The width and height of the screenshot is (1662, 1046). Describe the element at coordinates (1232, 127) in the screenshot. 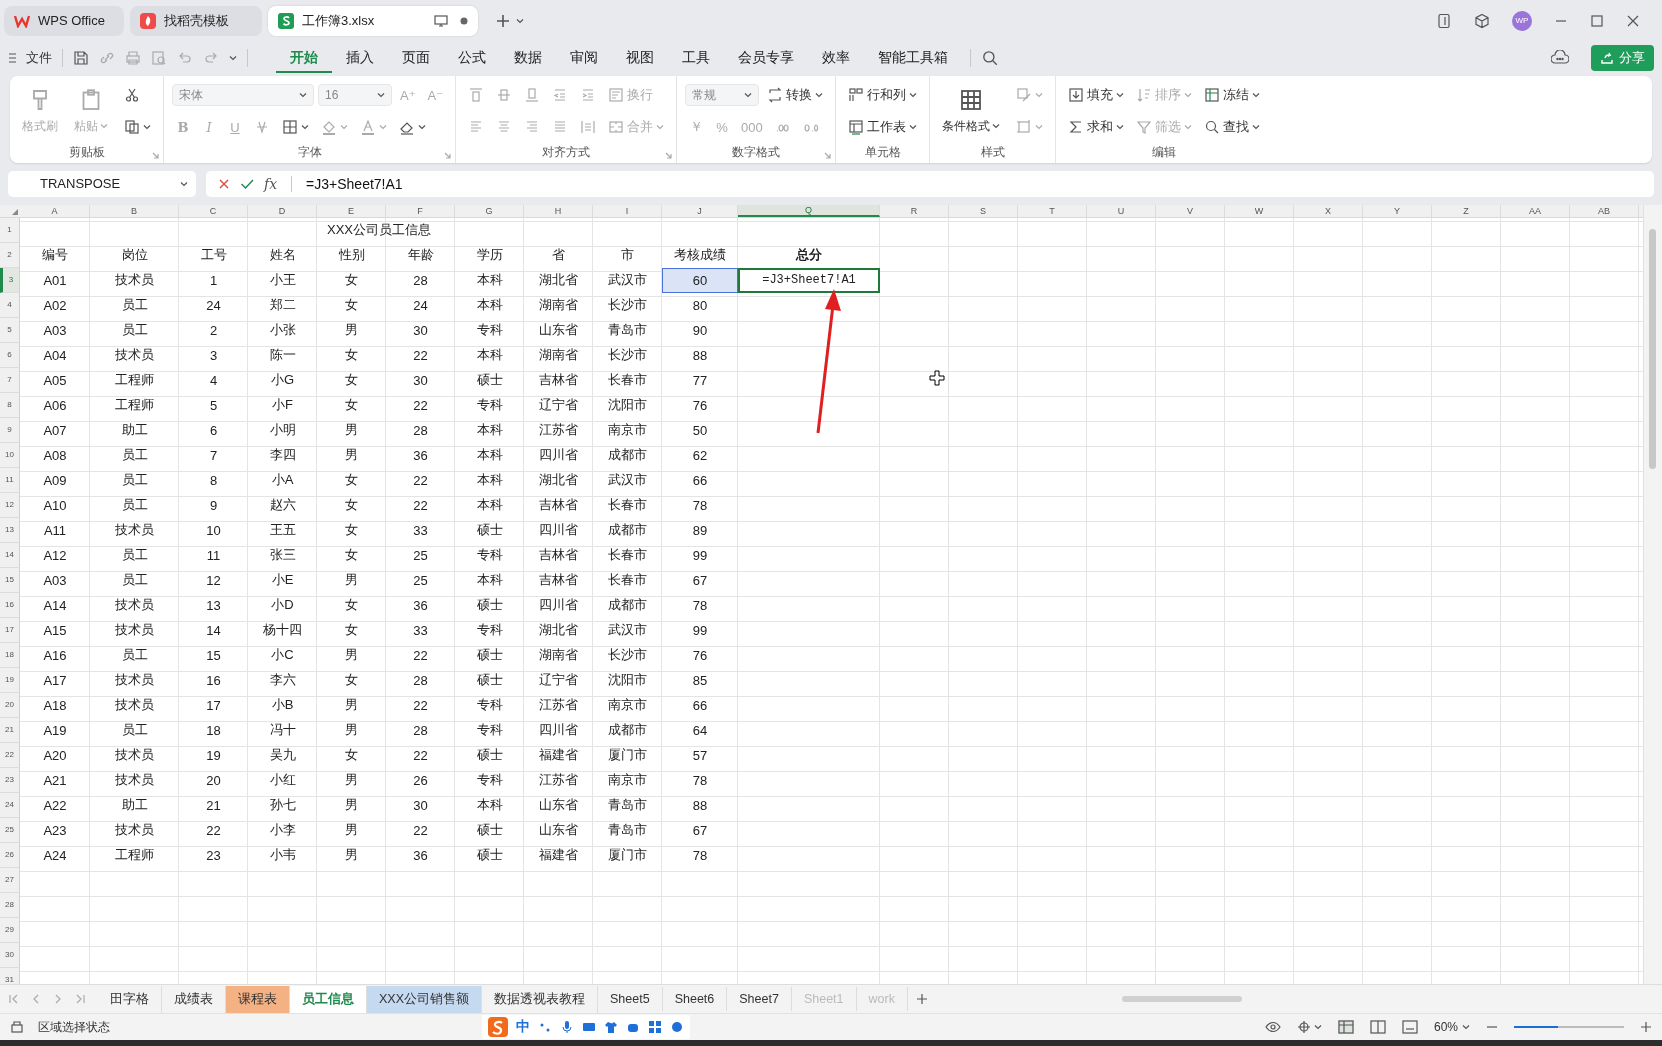

I see `ribbon-button: 查找` at that location.